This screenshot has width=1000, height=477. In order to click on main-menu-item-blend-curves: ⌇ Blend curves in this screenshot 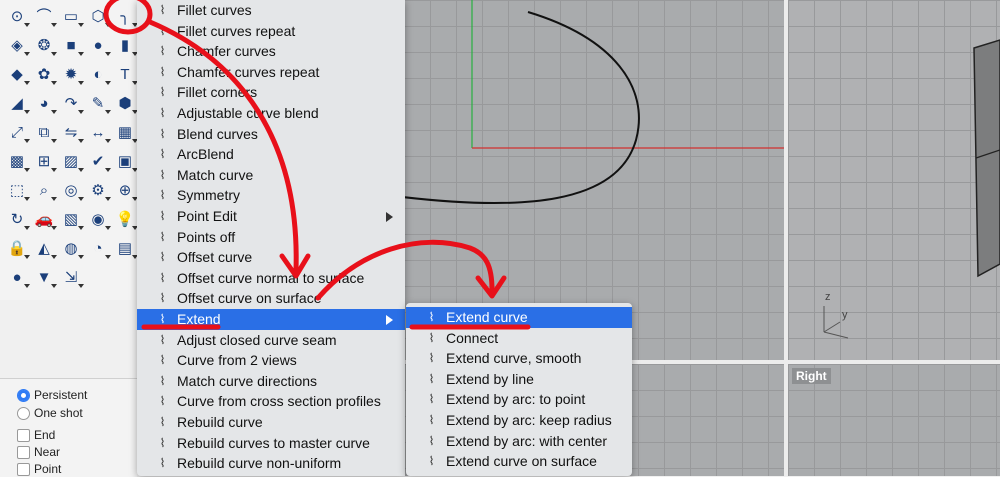, I will do `click(271, 134)`.